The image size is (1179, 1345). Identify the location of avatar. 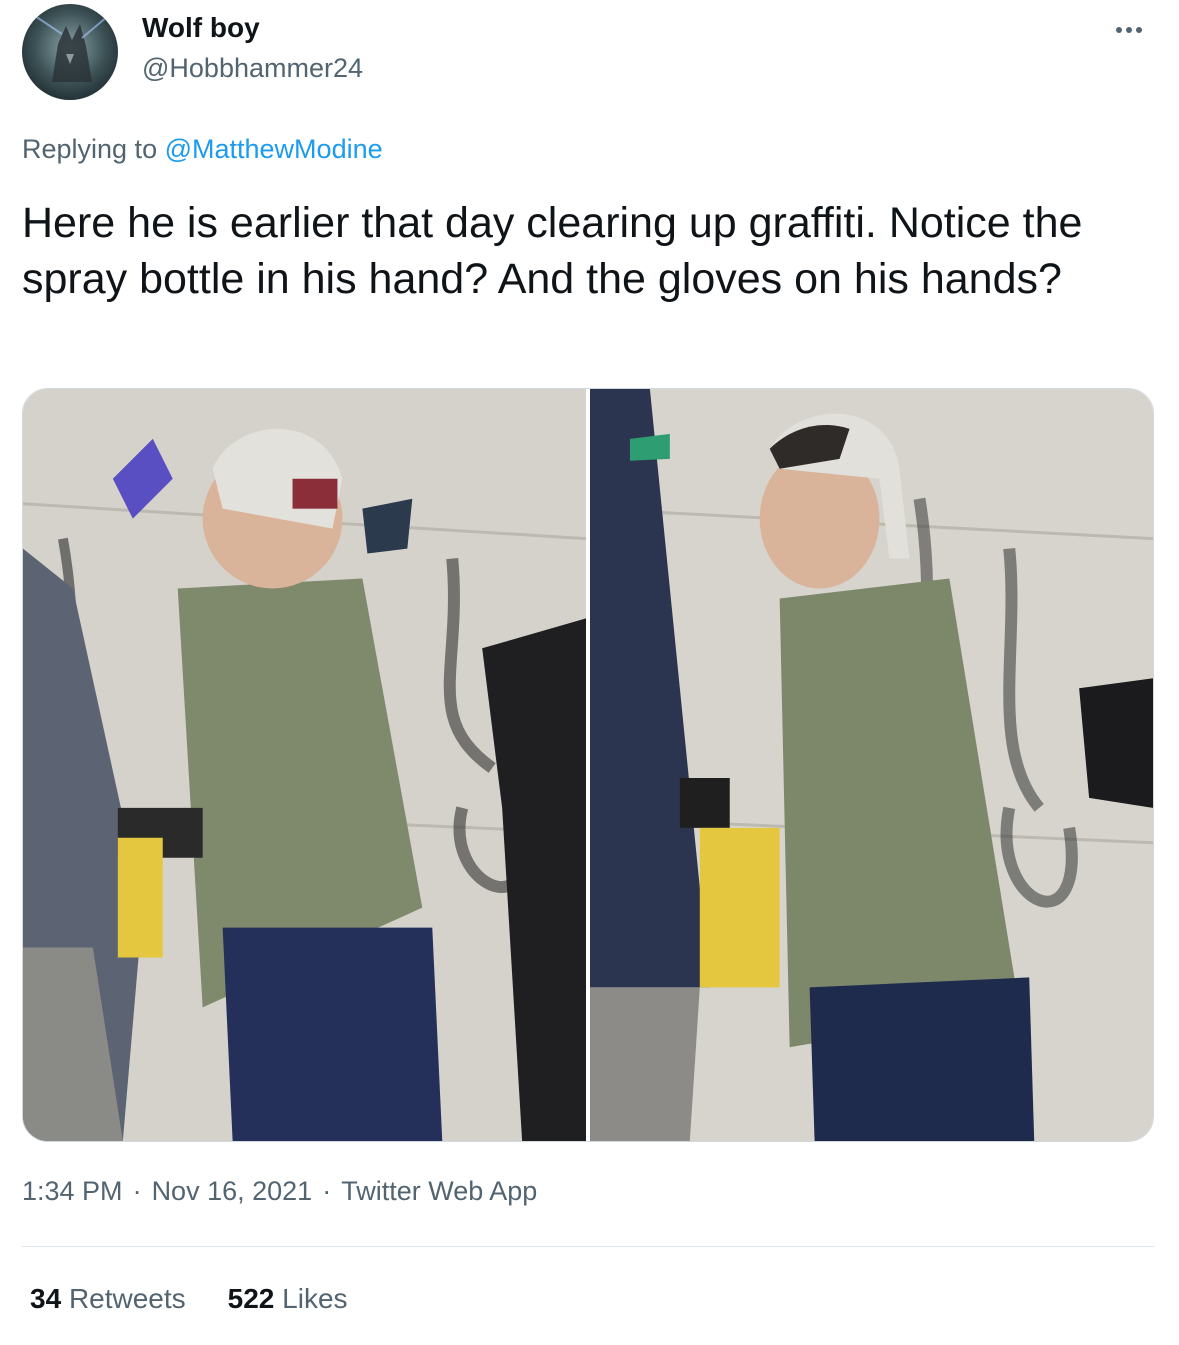
(70, 52).